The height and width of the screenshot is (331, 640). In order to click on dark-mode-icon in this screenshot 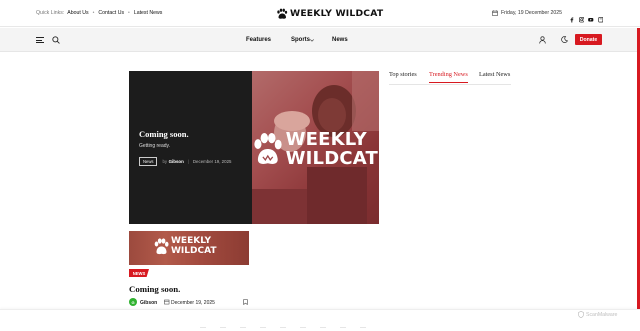, I will do `click(564, 39)`.